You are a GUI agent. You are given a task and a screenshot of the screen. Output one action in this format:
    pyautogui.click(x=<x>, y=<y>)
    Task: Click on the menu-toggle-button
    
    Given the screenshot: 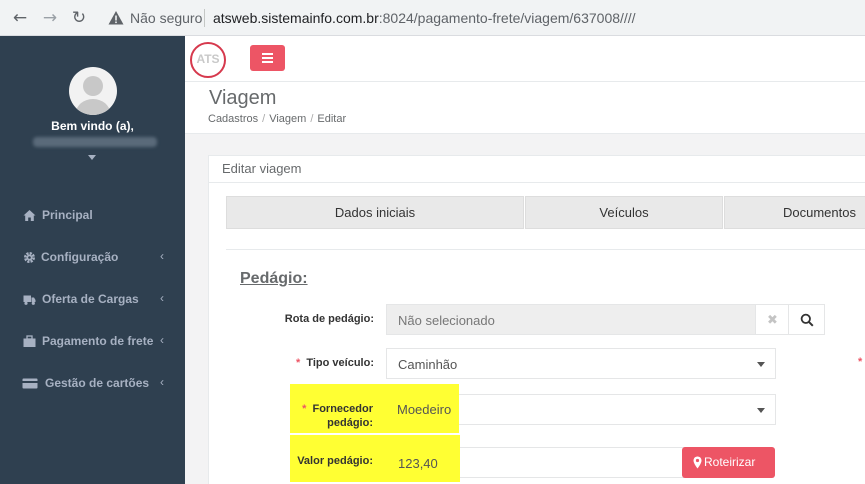 What is the action you would take?
    pyautogui.click(x=267, y=58)
    